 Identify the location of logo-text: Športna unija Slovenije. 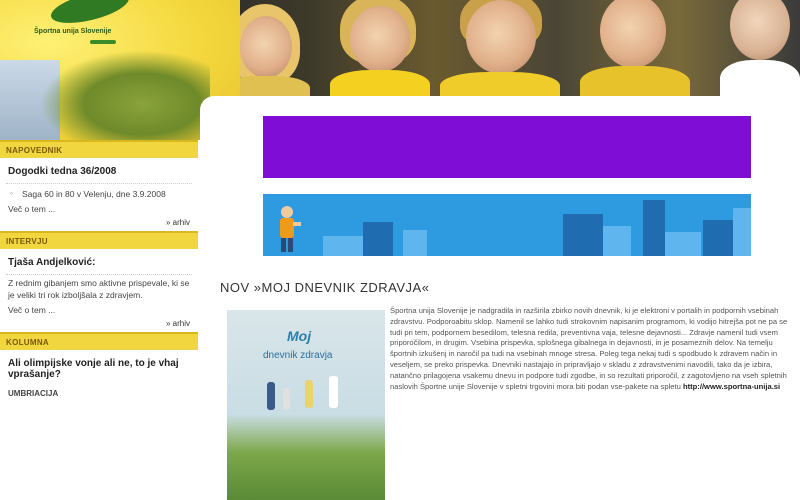
(72, 31).